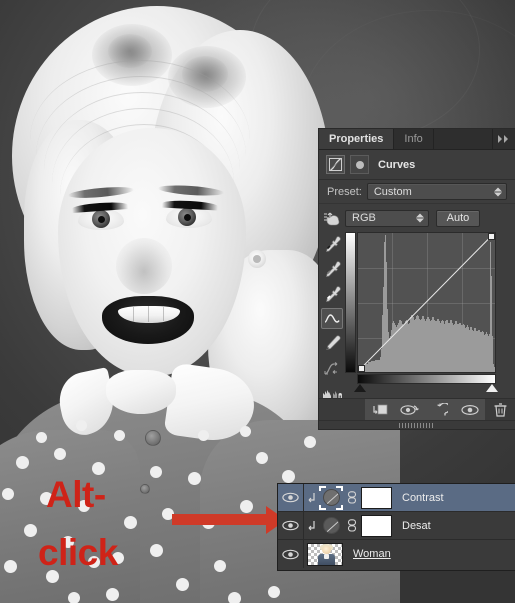 This screenshot has width=515, height=603. I want to click on clip-to-layer-icon, so click(359, 164).